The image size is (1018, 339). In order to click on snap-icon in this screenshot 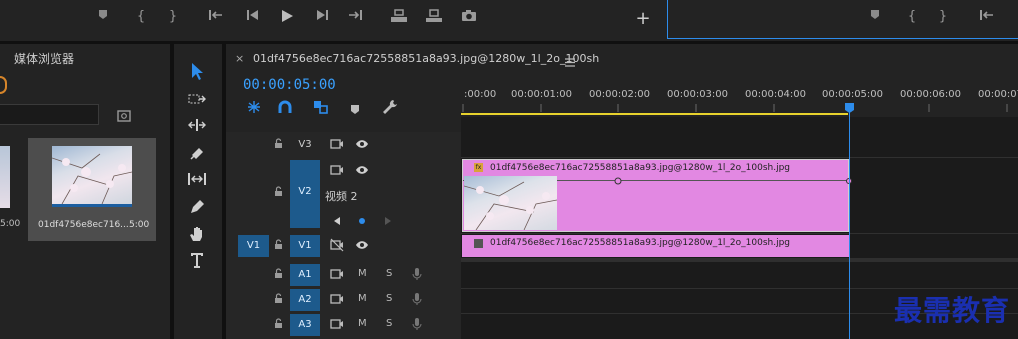, I will do `click(285, 108)`.